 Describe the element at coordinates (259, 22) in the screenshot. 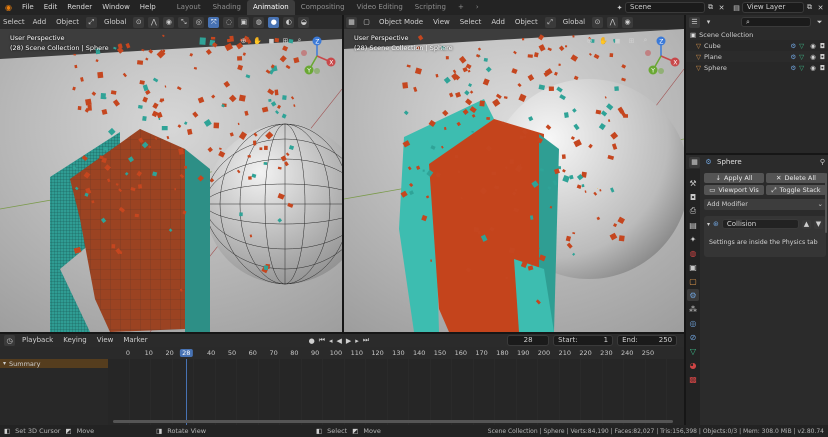

I see `left-wireframe-icon: ◍` at that location.